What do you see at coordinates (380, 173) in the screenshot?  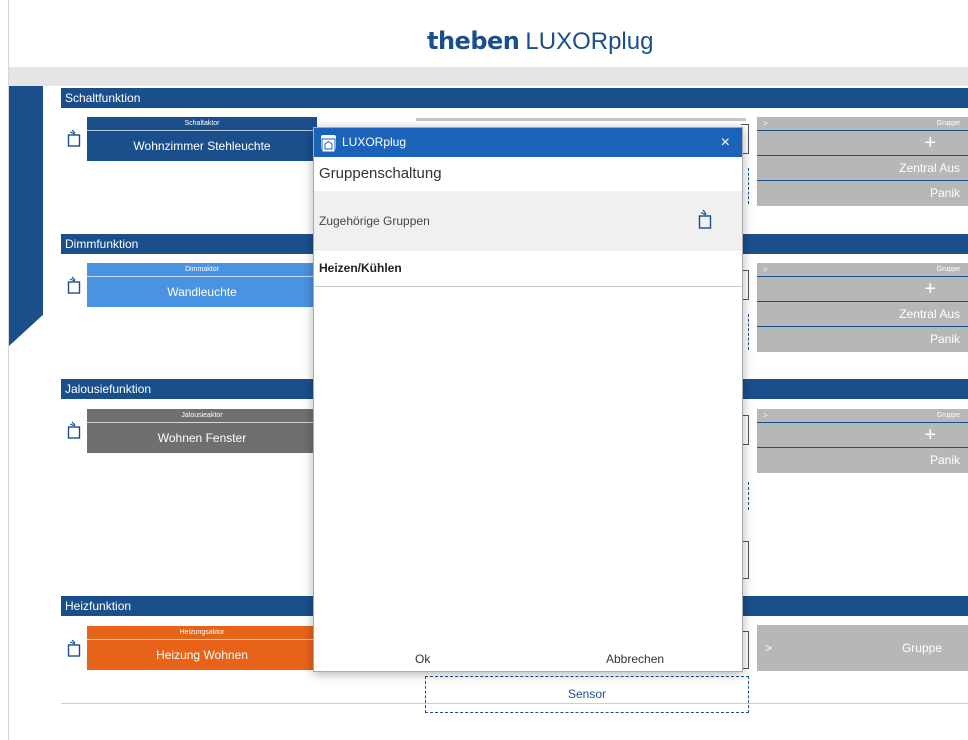 I see `dialog-heading: Gruppenschaltung` at bounding box center [380, 173].